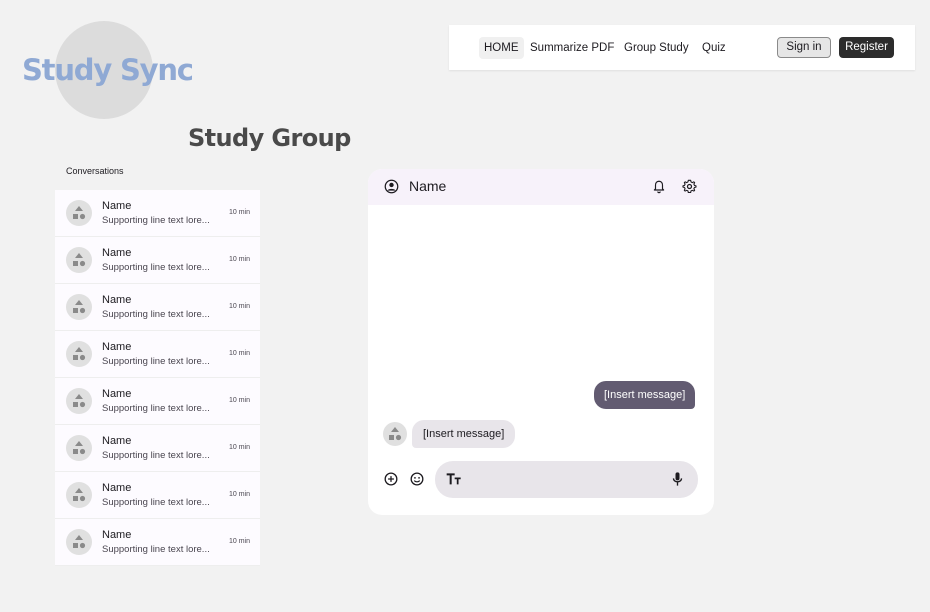 The height and width of the screenshot is (612, 930). What do you see at coordinates (501, 48) in the screenshot?
I see `nav-home: HOME` at bounding box center [501, 48].